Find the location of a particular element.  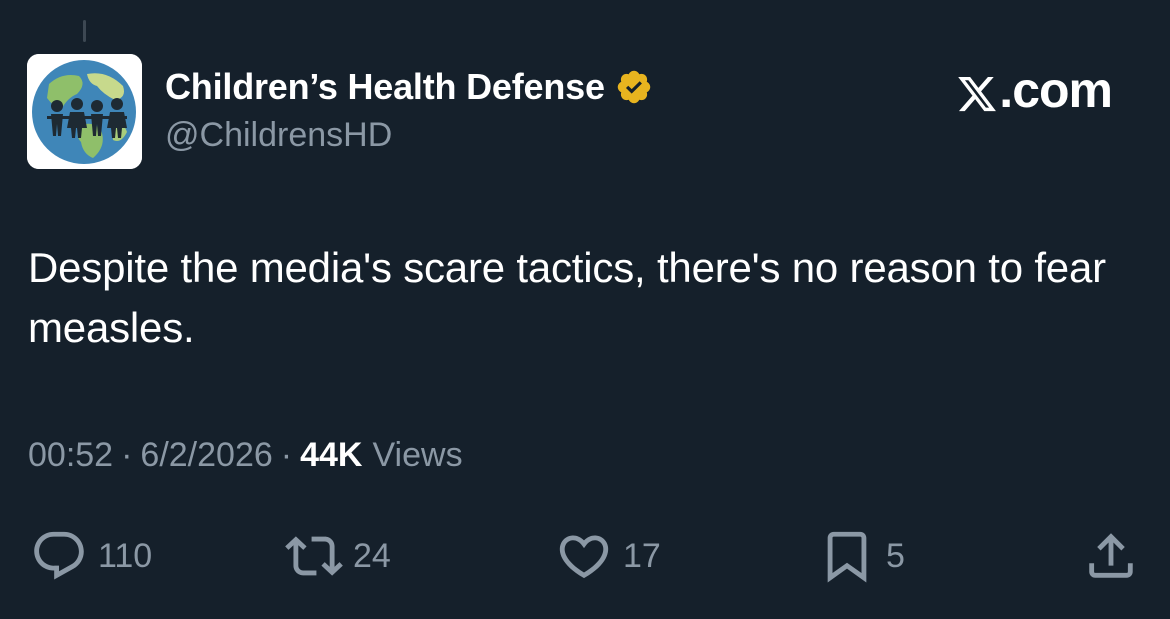

reply-count: 110 is located at coordinates (125, 555).